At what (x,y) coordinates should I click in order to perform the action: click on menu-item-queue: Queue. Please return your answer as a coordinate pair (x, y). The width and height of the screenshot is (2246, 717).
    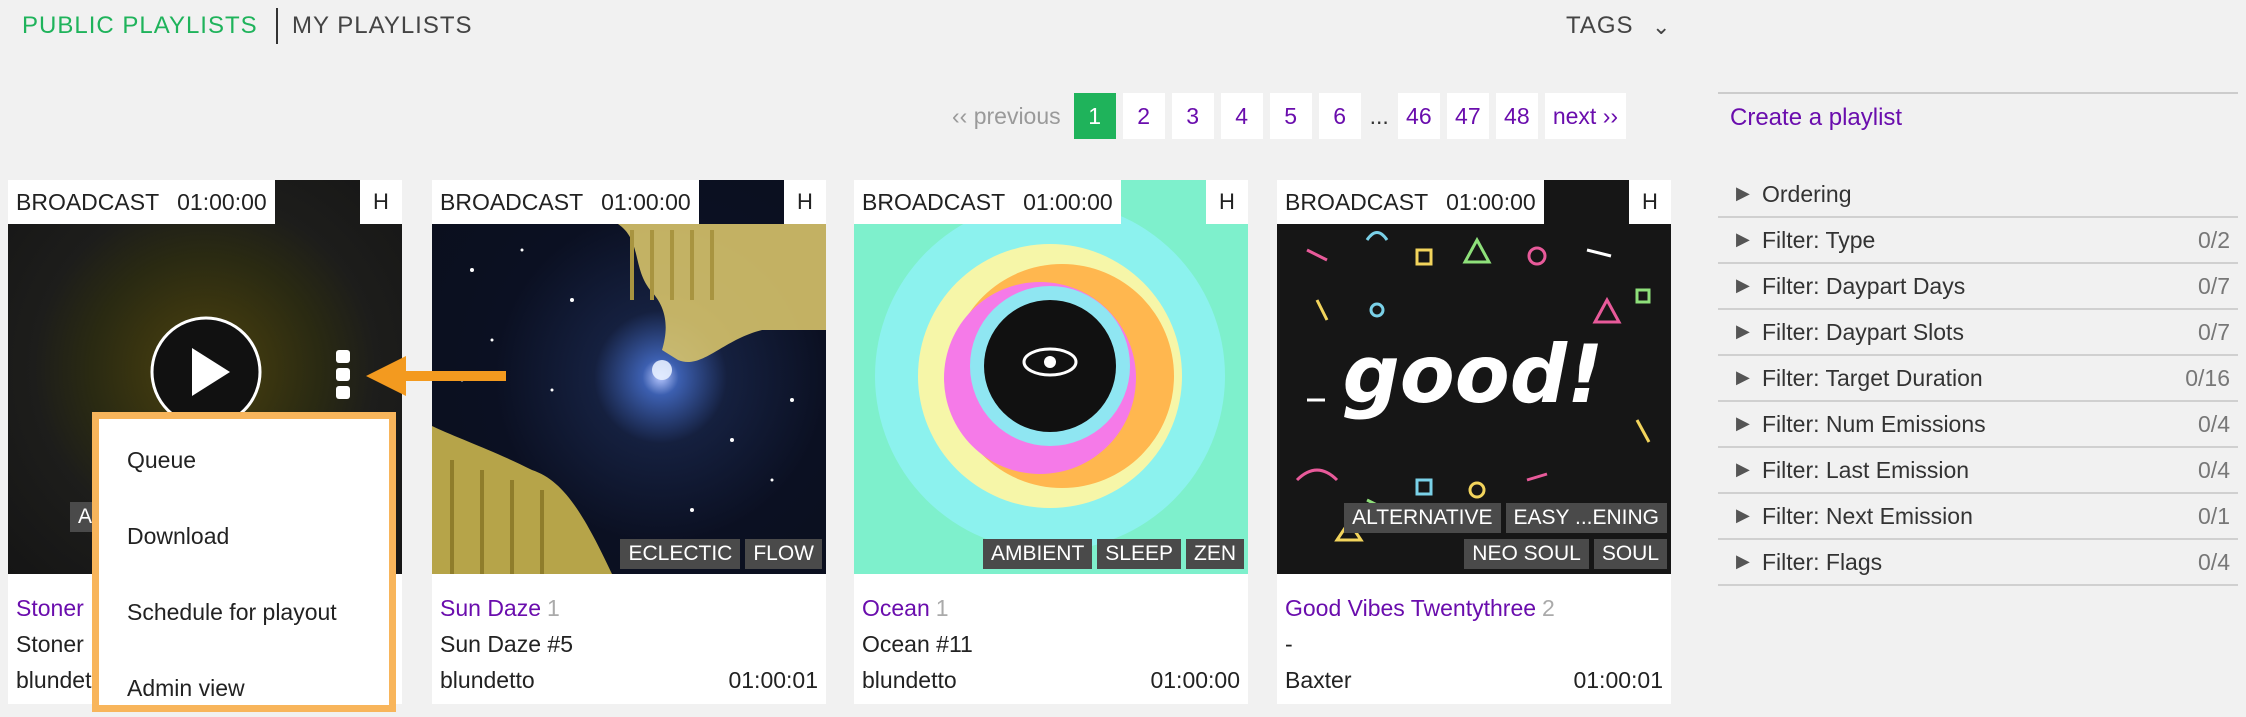
    Looking at the image, I should click on (161, 460).